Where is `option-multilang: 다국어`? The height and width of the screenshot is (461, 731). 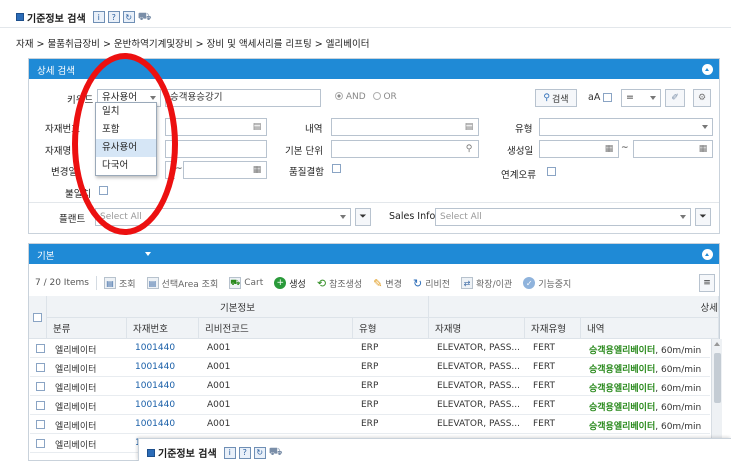
option-multilang: 다국어 is located at coordinates (126, 166).